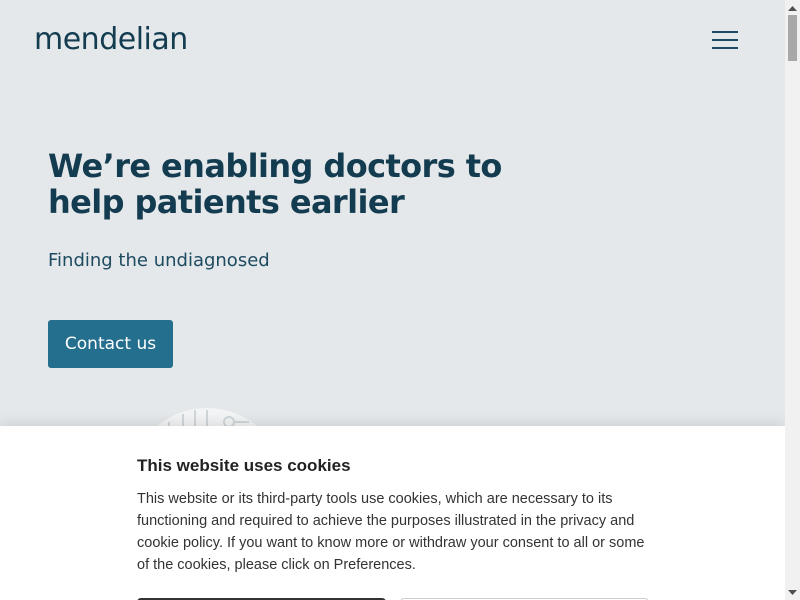 The width and height of the screenshot is (800, 600). Describe the element at coordinates (159, 260) in the screenshot. I see `hero-subheadline: Finding the undiagnosed` at that location.